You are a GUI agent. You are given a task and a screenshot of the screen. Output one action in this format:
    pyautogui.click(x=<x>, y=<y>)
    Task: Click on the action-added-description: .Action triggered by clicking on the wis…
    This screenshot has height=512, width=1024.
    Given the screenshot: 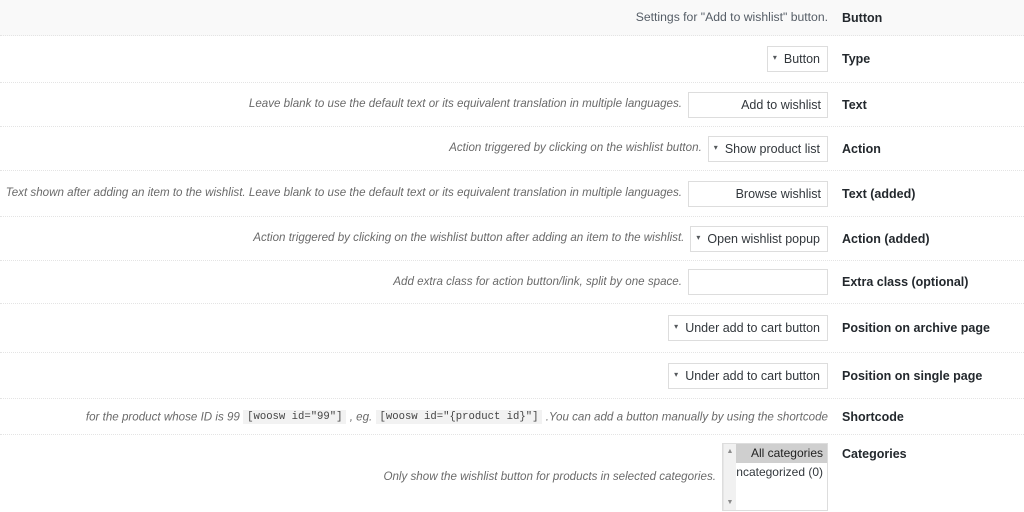 What is the action you would take?
    pyautogui.click(x=469, y=238)
    